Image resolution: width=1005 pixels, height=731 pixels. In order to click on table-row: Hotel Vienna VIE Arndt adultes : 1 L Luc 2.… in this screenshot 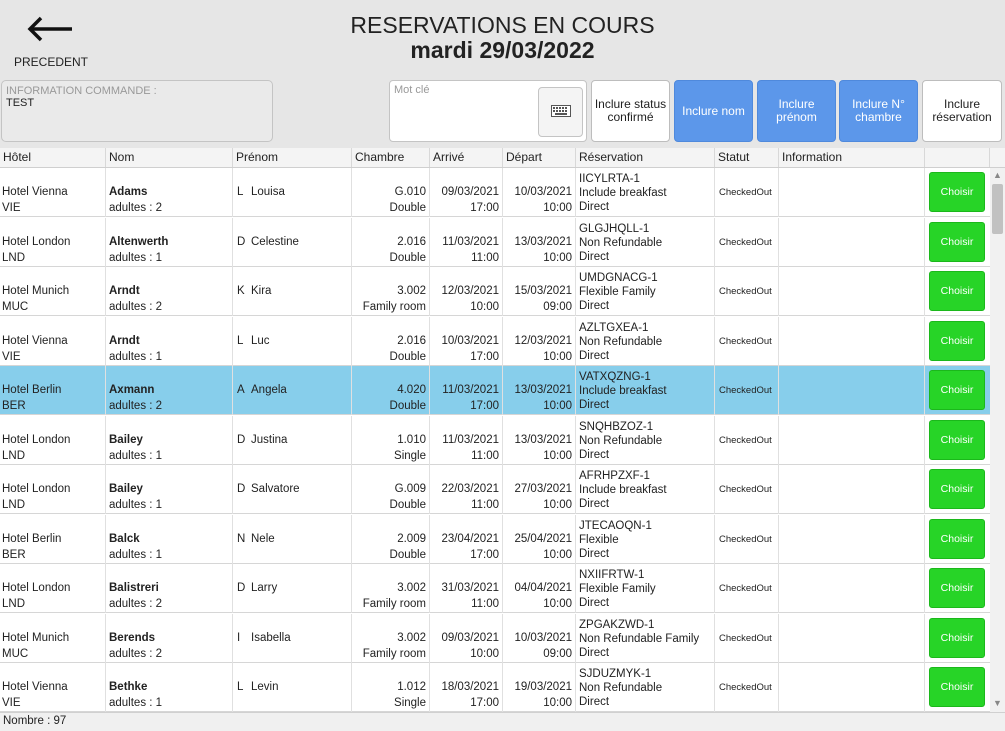, I will do `click(495, 341)`.